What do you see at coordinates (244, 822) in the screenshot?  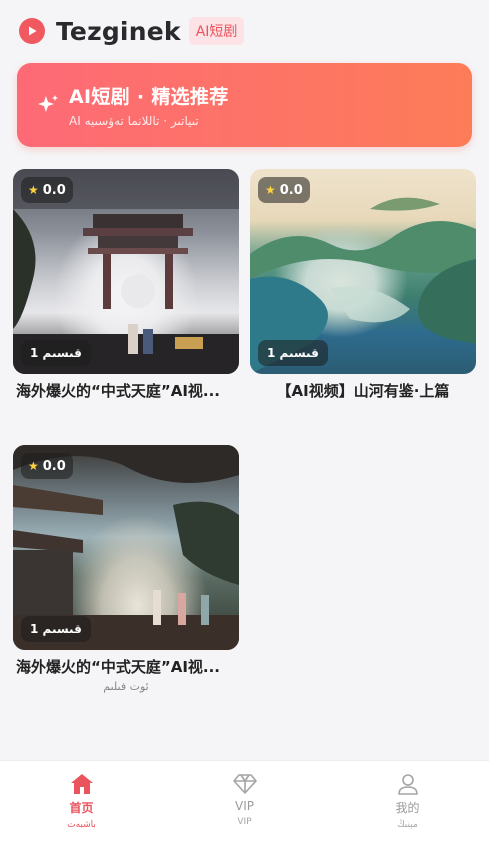 I see `nav-sublabel: VIP` at bounding box center [244, 822].